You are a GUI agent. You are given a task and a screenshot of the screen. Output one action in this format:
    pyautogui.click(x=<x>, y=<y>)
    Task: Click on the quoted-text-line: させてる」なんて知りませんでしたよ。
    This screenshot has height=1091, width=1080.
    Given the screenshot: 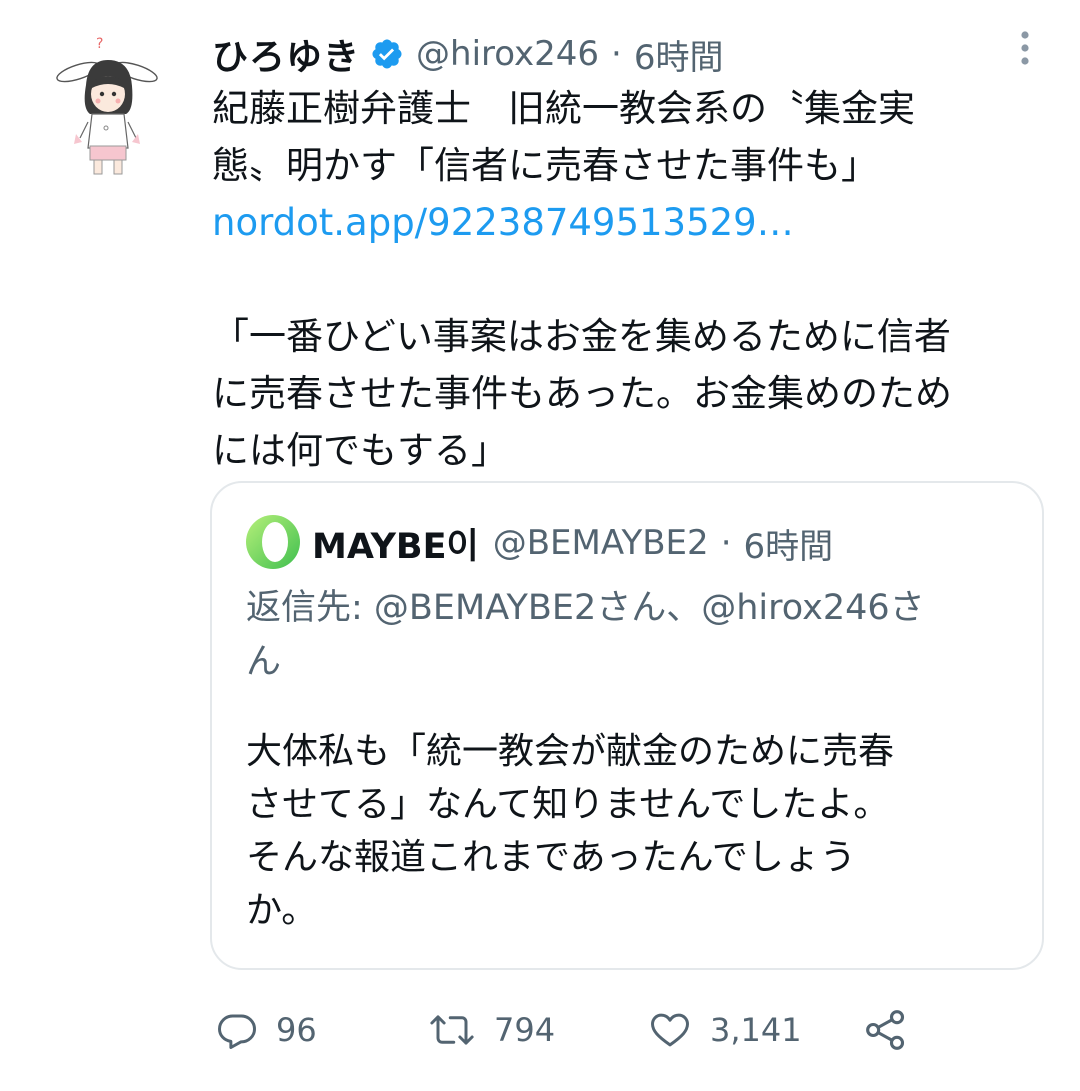 What is the action you would take?
    pyautogui.click(x=568, y=804)
    